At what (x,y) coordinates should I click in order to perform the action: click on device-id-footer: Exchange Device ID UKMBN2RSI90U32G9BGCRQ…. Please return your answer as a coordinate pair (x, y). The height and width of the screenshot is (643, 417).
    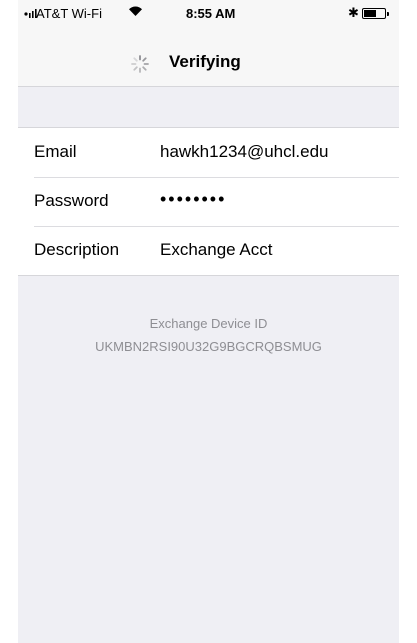
    Looking at the image, I should click on (208, 335).